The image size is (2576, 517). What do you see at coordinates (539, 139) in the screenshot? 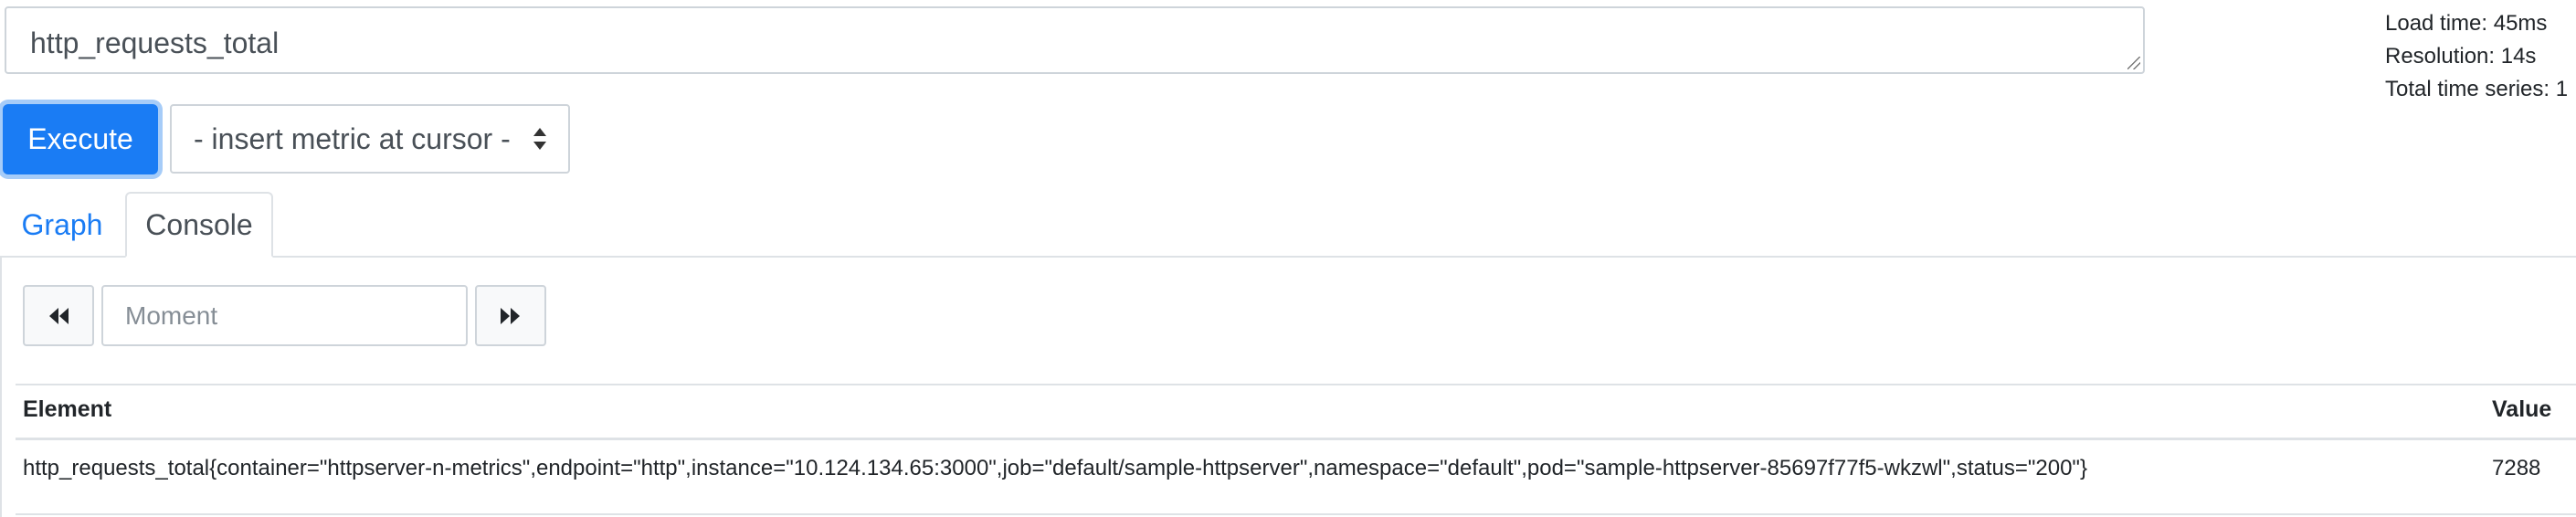
I see `select-arrows-icon` at bounding box center [539, 139].